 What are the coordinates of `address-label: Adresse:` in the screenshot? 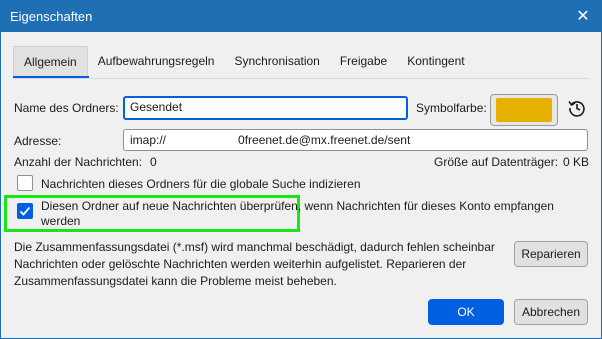 It's located at (38, 141).